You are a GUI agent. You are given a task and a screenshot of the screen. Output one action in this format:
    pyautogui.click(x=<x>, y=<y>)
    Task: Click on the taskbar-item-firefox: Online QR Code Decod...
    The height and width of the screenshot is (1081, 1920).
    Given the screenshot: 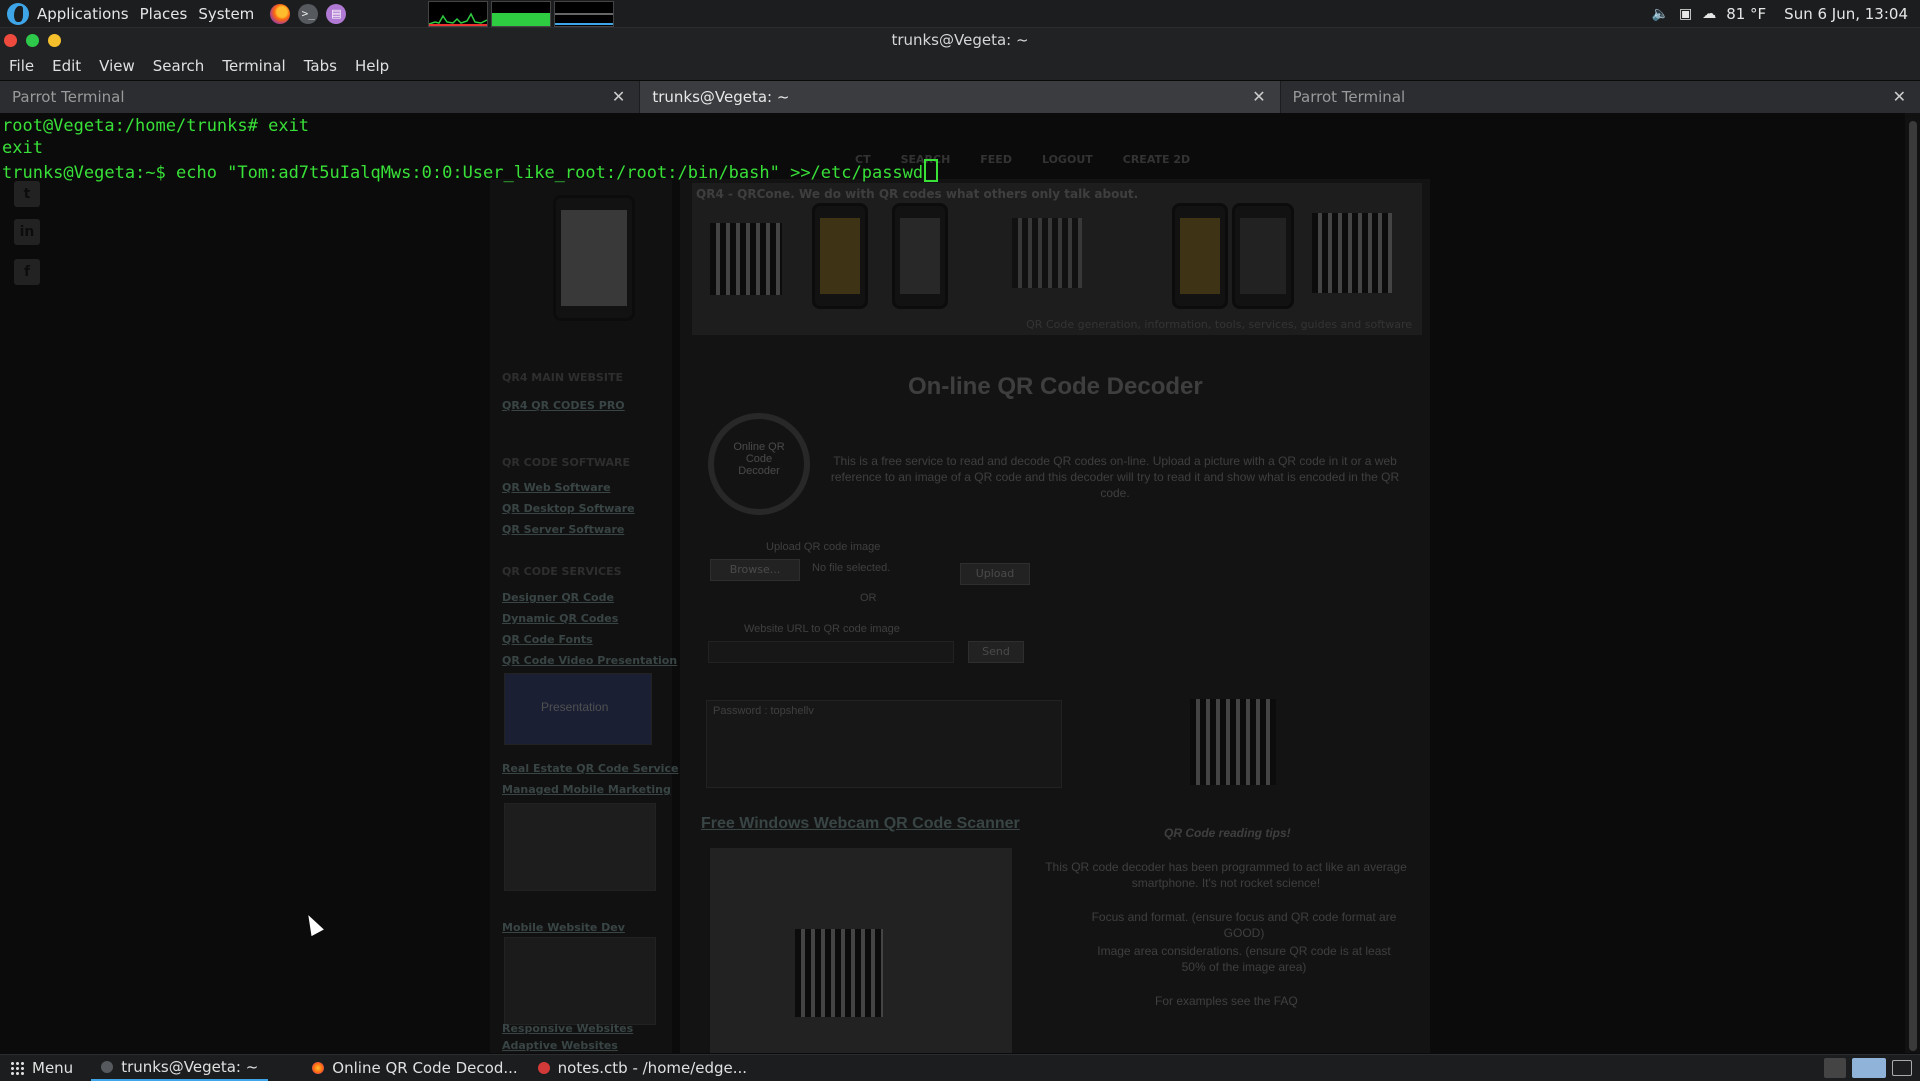 What is the action you would take?
    pyautogui.click(x=414, y=1068)
    